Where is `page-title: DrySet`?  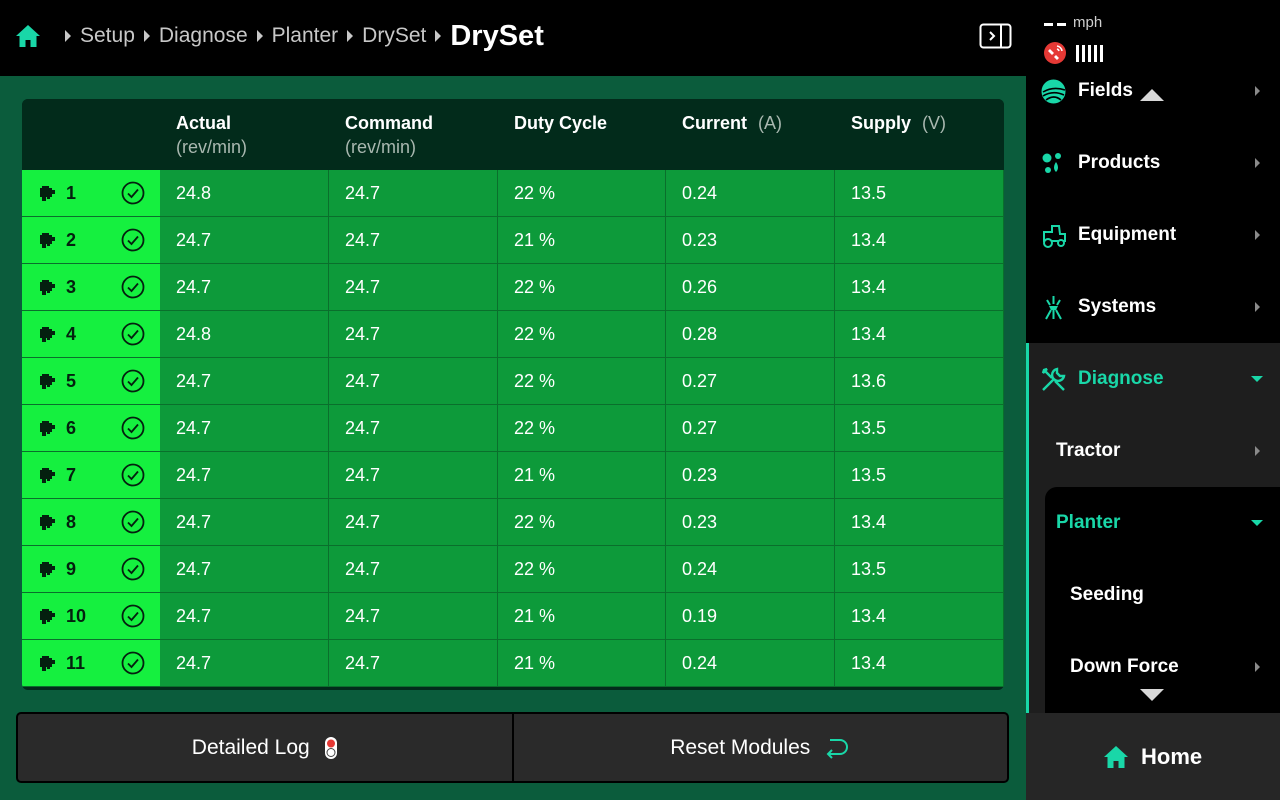 page-title: DrySet is located at coordinates (497, 35).